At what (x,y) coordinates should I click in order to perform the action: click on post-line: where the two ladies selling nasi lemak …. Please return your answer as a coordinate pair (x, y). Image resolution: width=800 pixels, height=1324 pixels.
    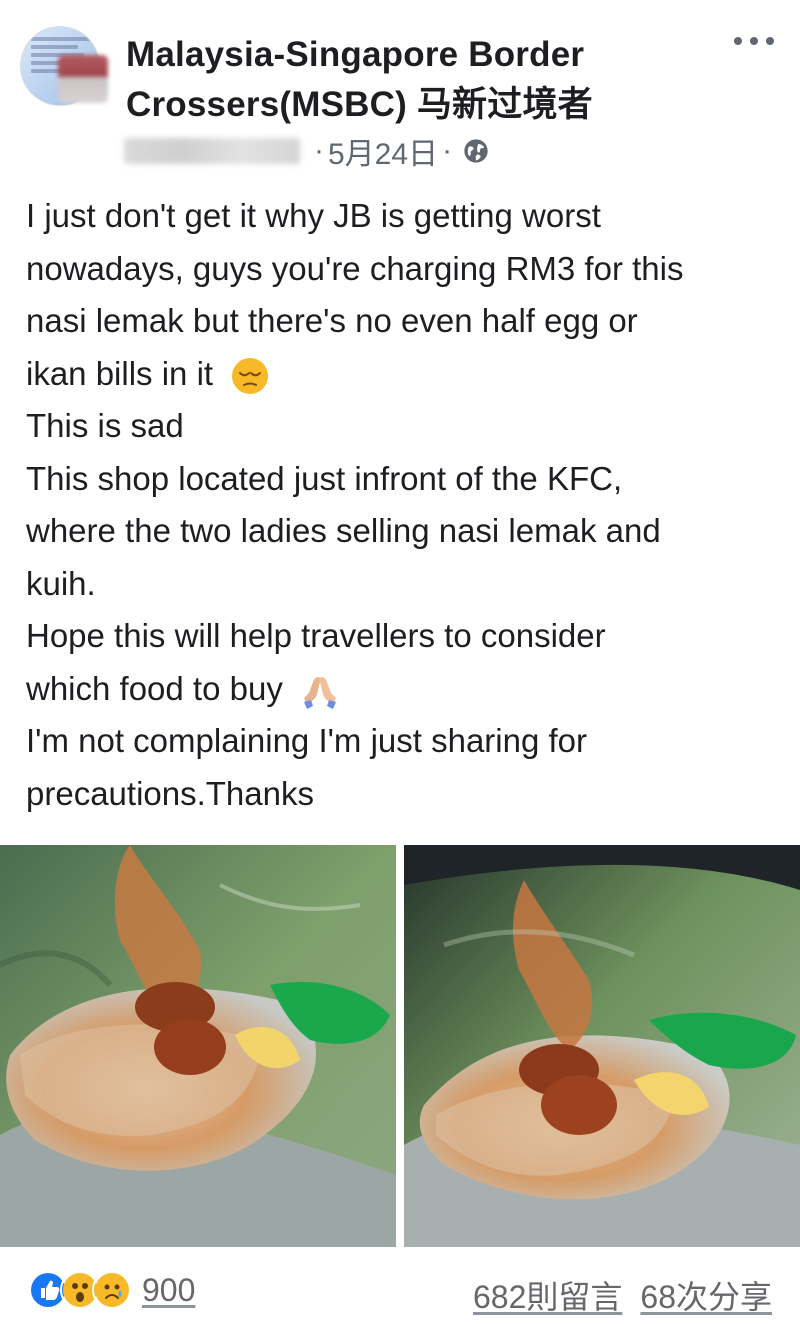
    Looking at the image, I should click on (343, 530).